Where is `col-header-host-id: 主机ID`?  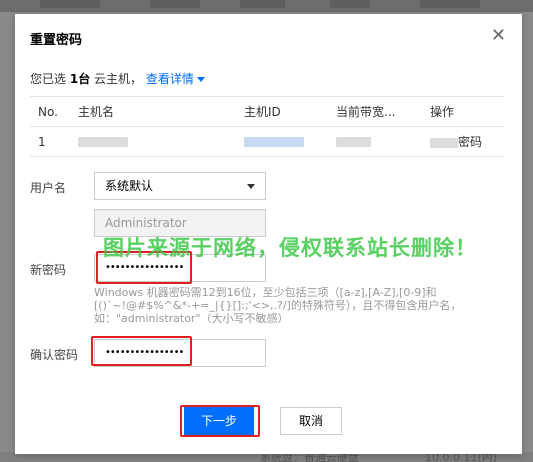
col-header-host-id: 主机ID is located at coordinates (282, 111).